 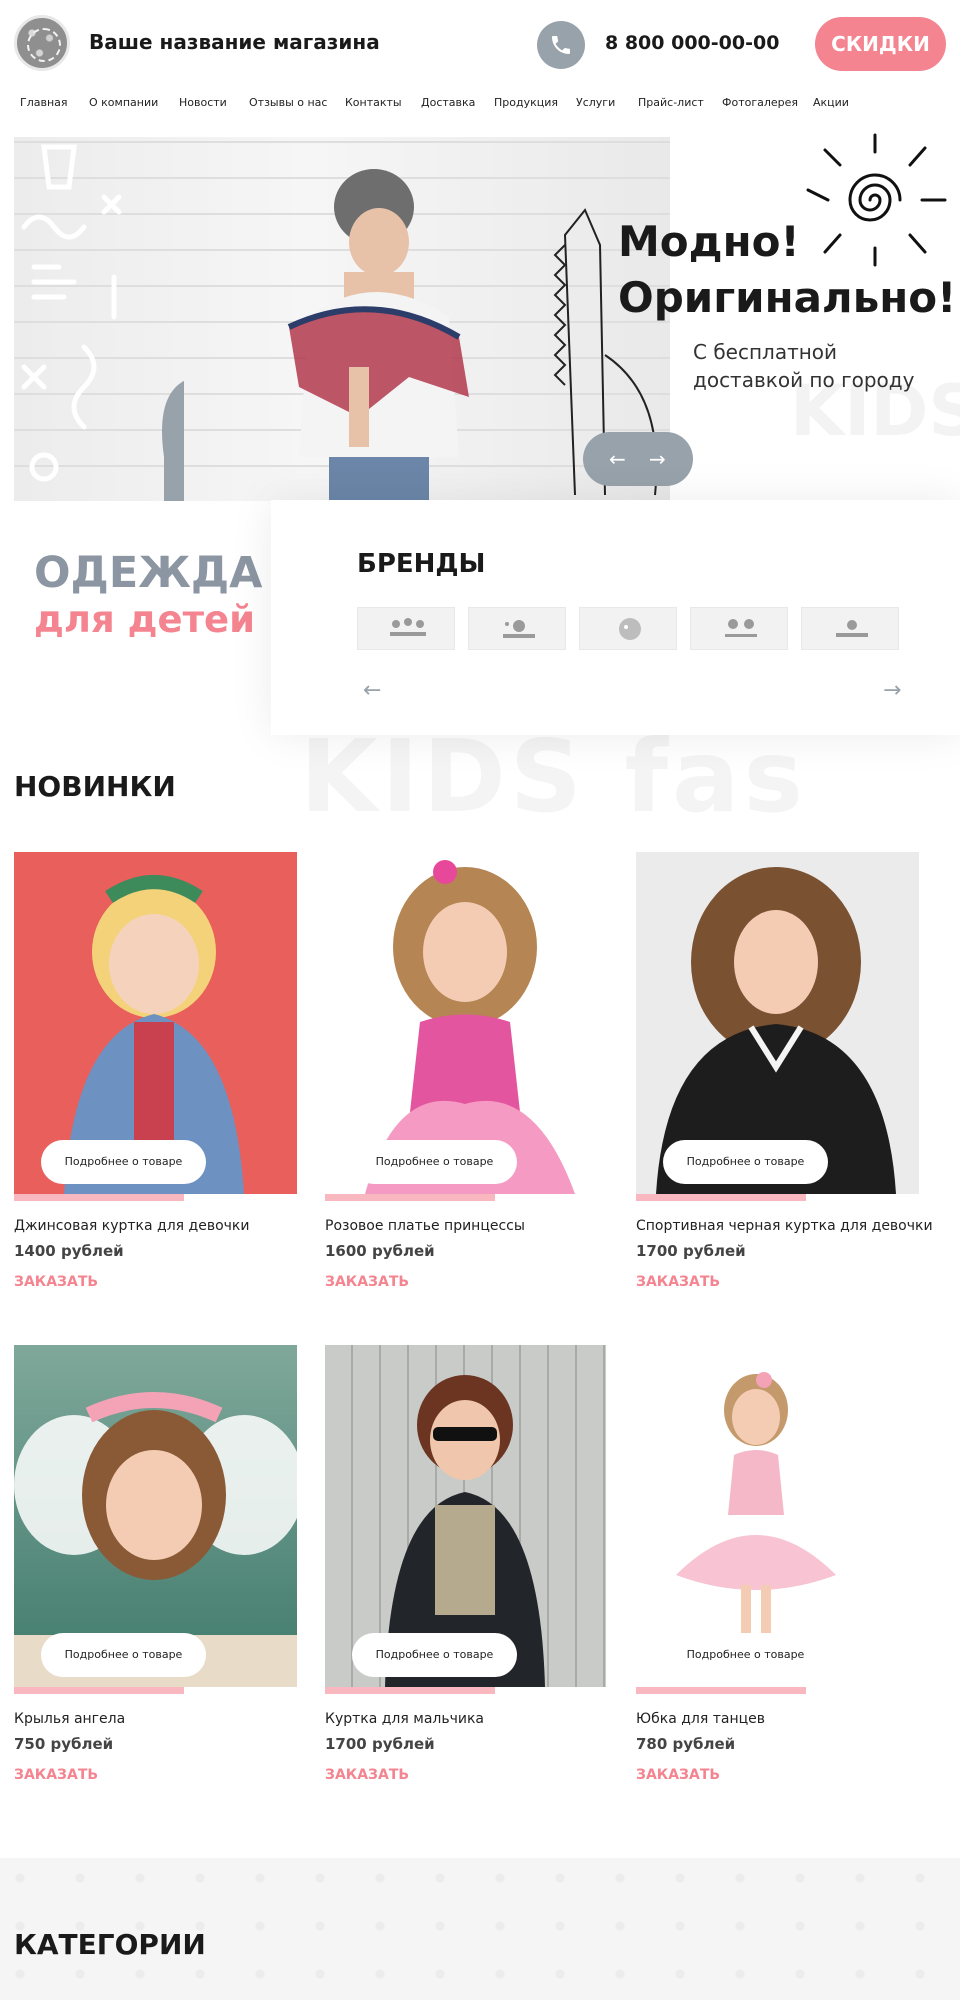 What do you see at coordinates (64, 1744) in the screenshot?
I see `product-price: 750 рублей` at bounding box center [64, 1744].